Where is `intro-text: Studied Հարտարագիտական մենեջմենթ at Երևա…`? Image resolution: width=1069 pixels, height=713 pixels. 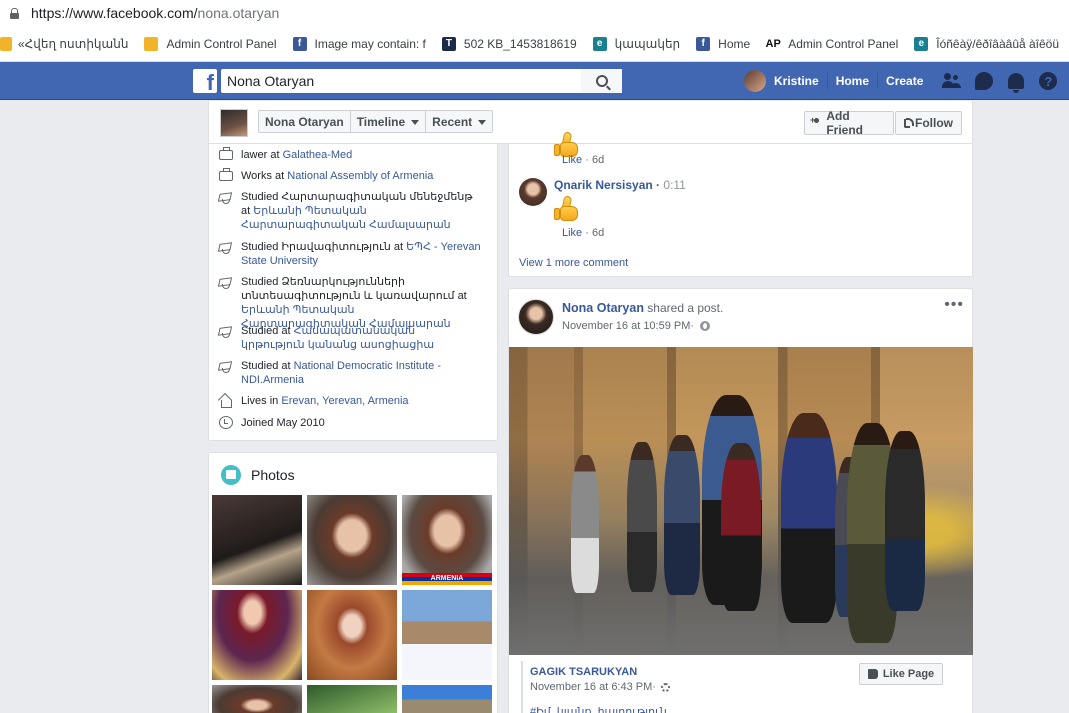 intro-text: Studied Հարտարագիտական մենեջմենթ at Երևա… is located at coordinates (361, 211).